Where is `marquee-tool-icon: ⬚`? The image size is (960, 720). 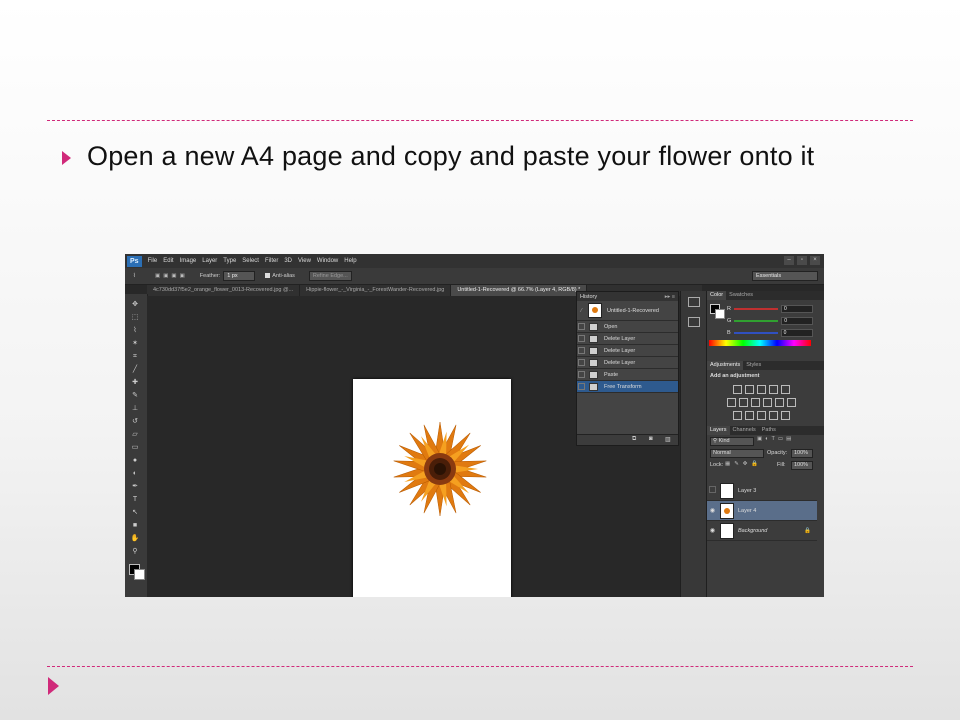
marquee-tool-icon: ⬚ is located at coordinates (135, 318).